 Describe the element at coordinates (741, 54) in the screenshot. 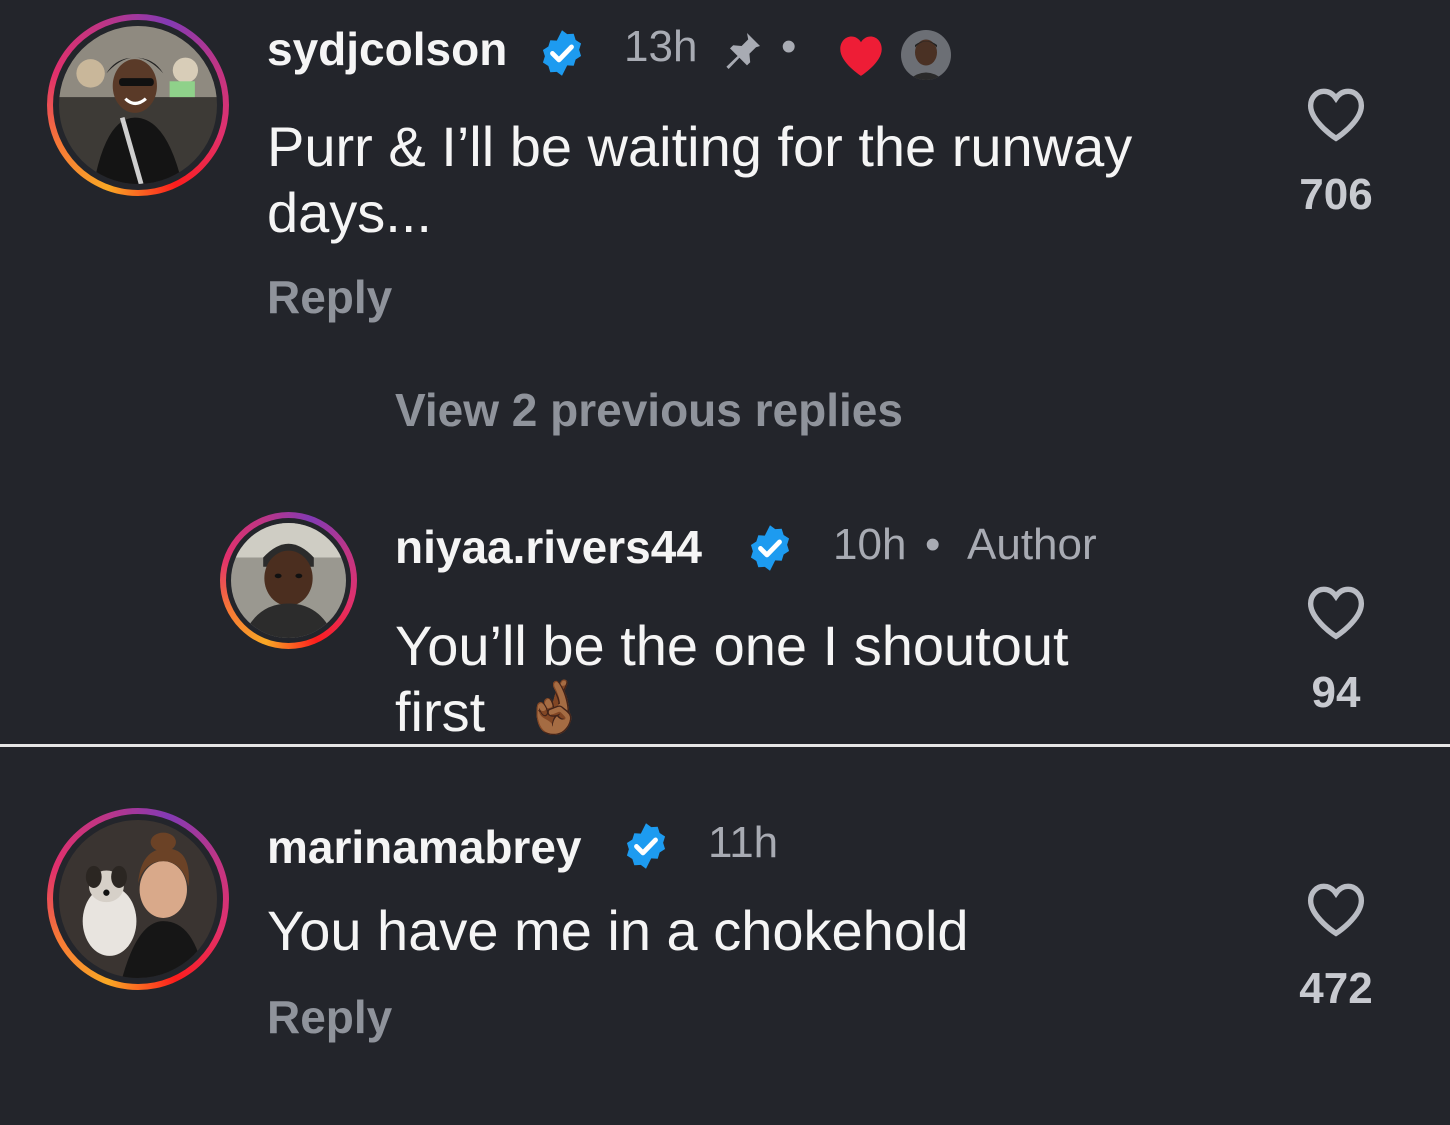

I see `pin-icon` at that location.